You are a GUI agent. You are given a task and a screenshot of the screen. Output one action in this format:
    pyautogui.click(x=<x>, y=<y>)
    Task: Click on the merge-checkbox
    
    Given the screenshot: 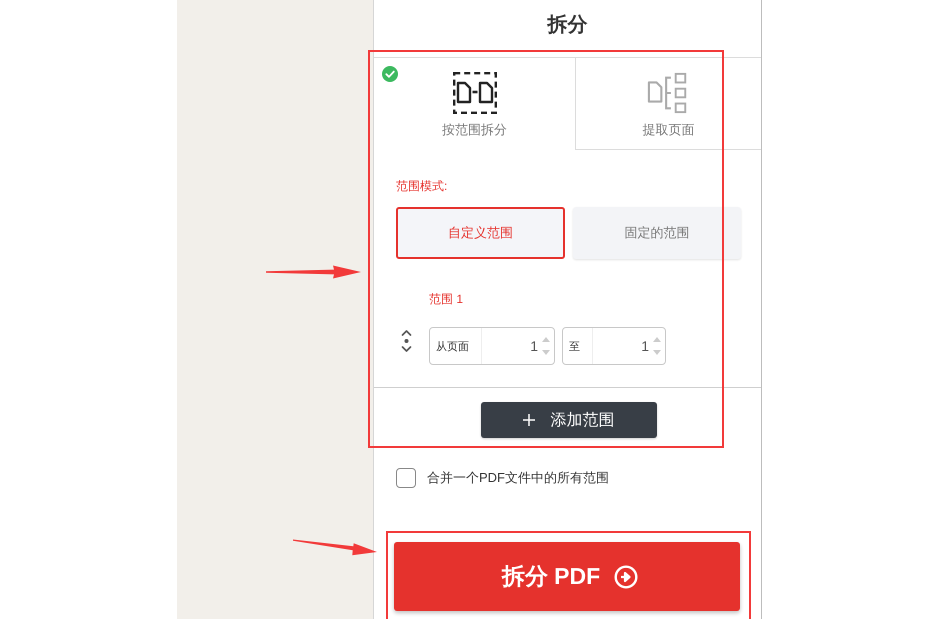 What is the action you would take?
    pyautogui.click(x=406, y=478)
    